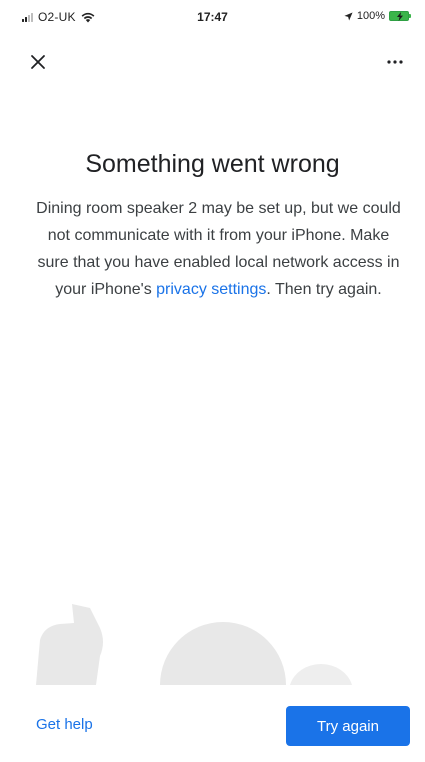 The height and width of the screenshot is (762, 425). Describe the element at coordinates (212, 164) in the screenshot. I see `error-title: Something went wrong` at that location.